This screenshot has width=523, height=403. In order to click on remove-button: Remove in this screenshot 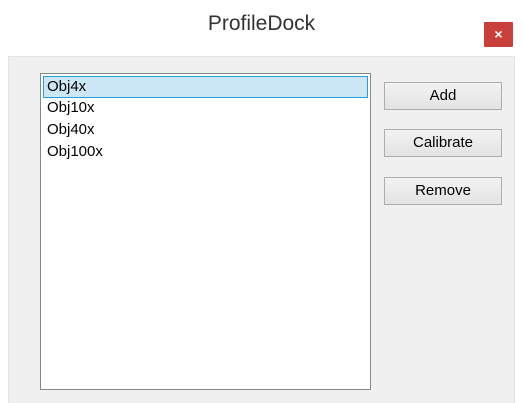, I will do `click(443, 191)`.